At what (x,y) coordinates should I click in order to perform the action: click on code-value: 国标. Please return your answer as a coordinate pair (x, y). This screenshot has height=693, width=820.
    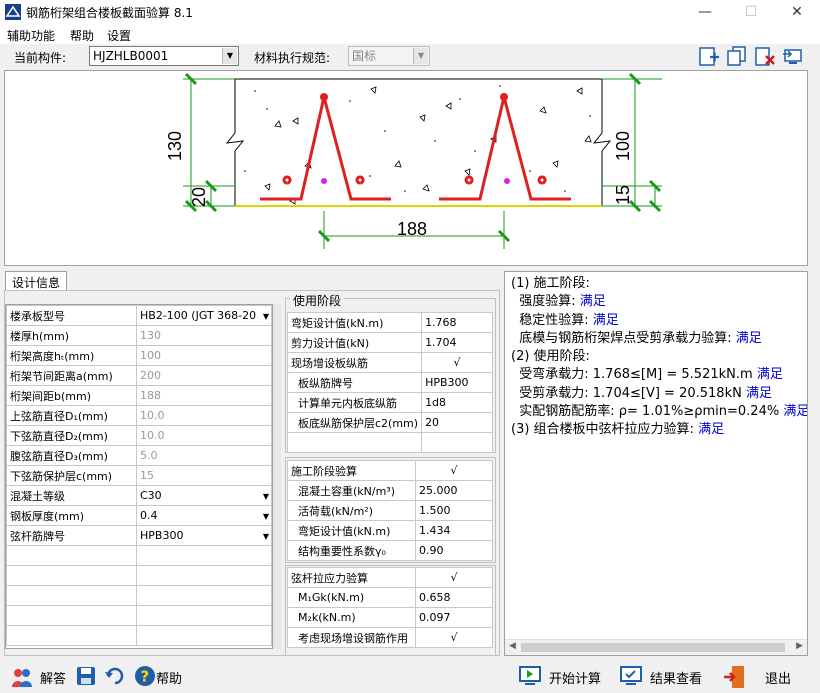
    Looking at the image, I should click on (364, 56).